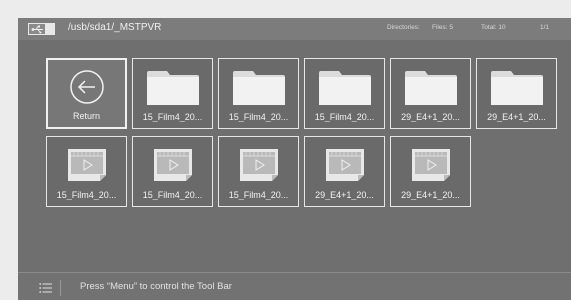  Describe the element at coordinates (442, 27) in the screenshot. I see `files-count: Files: 5` at that location.